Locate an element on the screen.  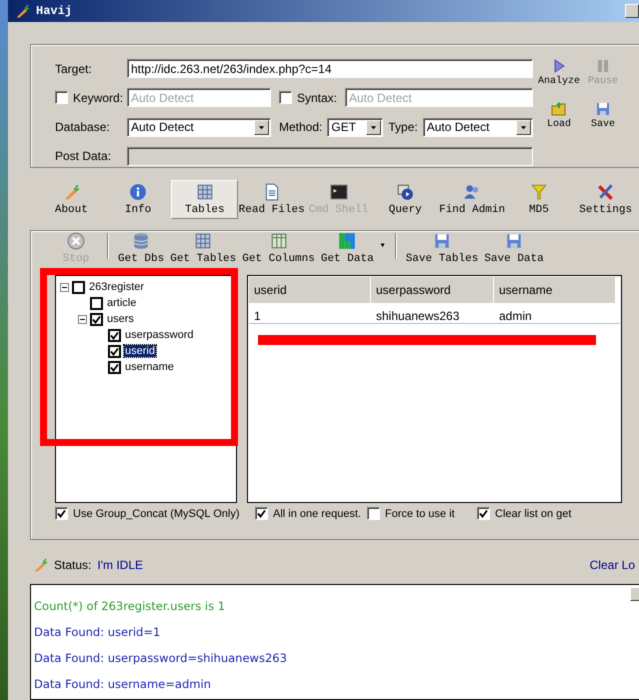
toolbar-button: Save Data is located at coordinates (514, 248).